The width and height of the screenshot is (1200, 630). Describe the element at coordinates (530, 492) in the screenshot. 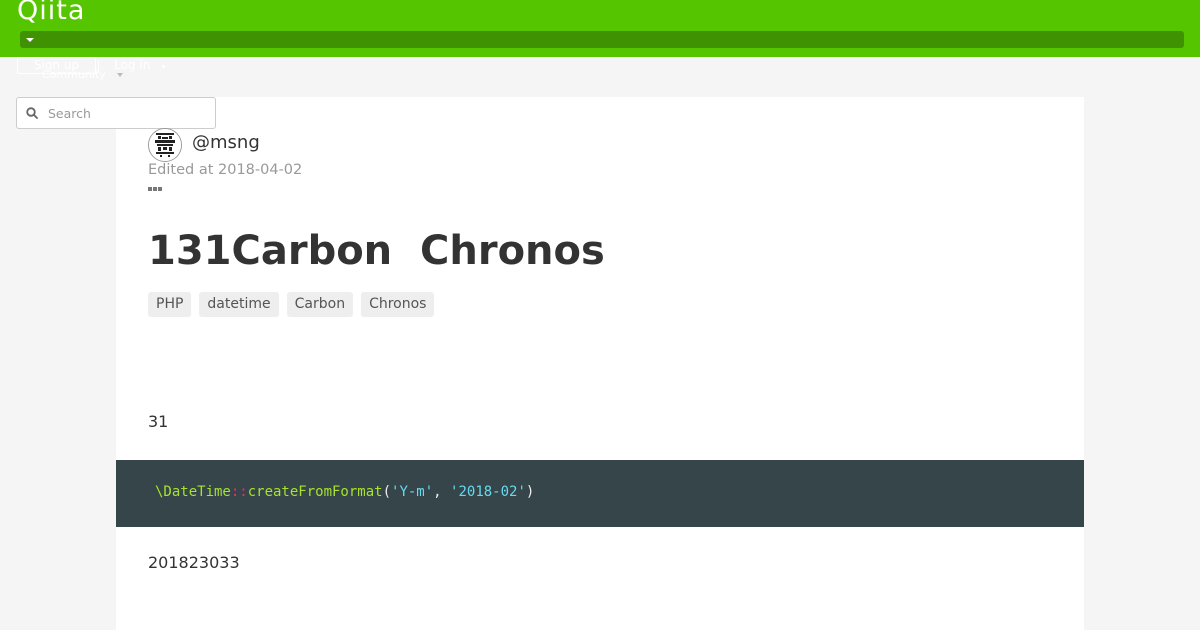

I see `code-paren-close: )` at that location.